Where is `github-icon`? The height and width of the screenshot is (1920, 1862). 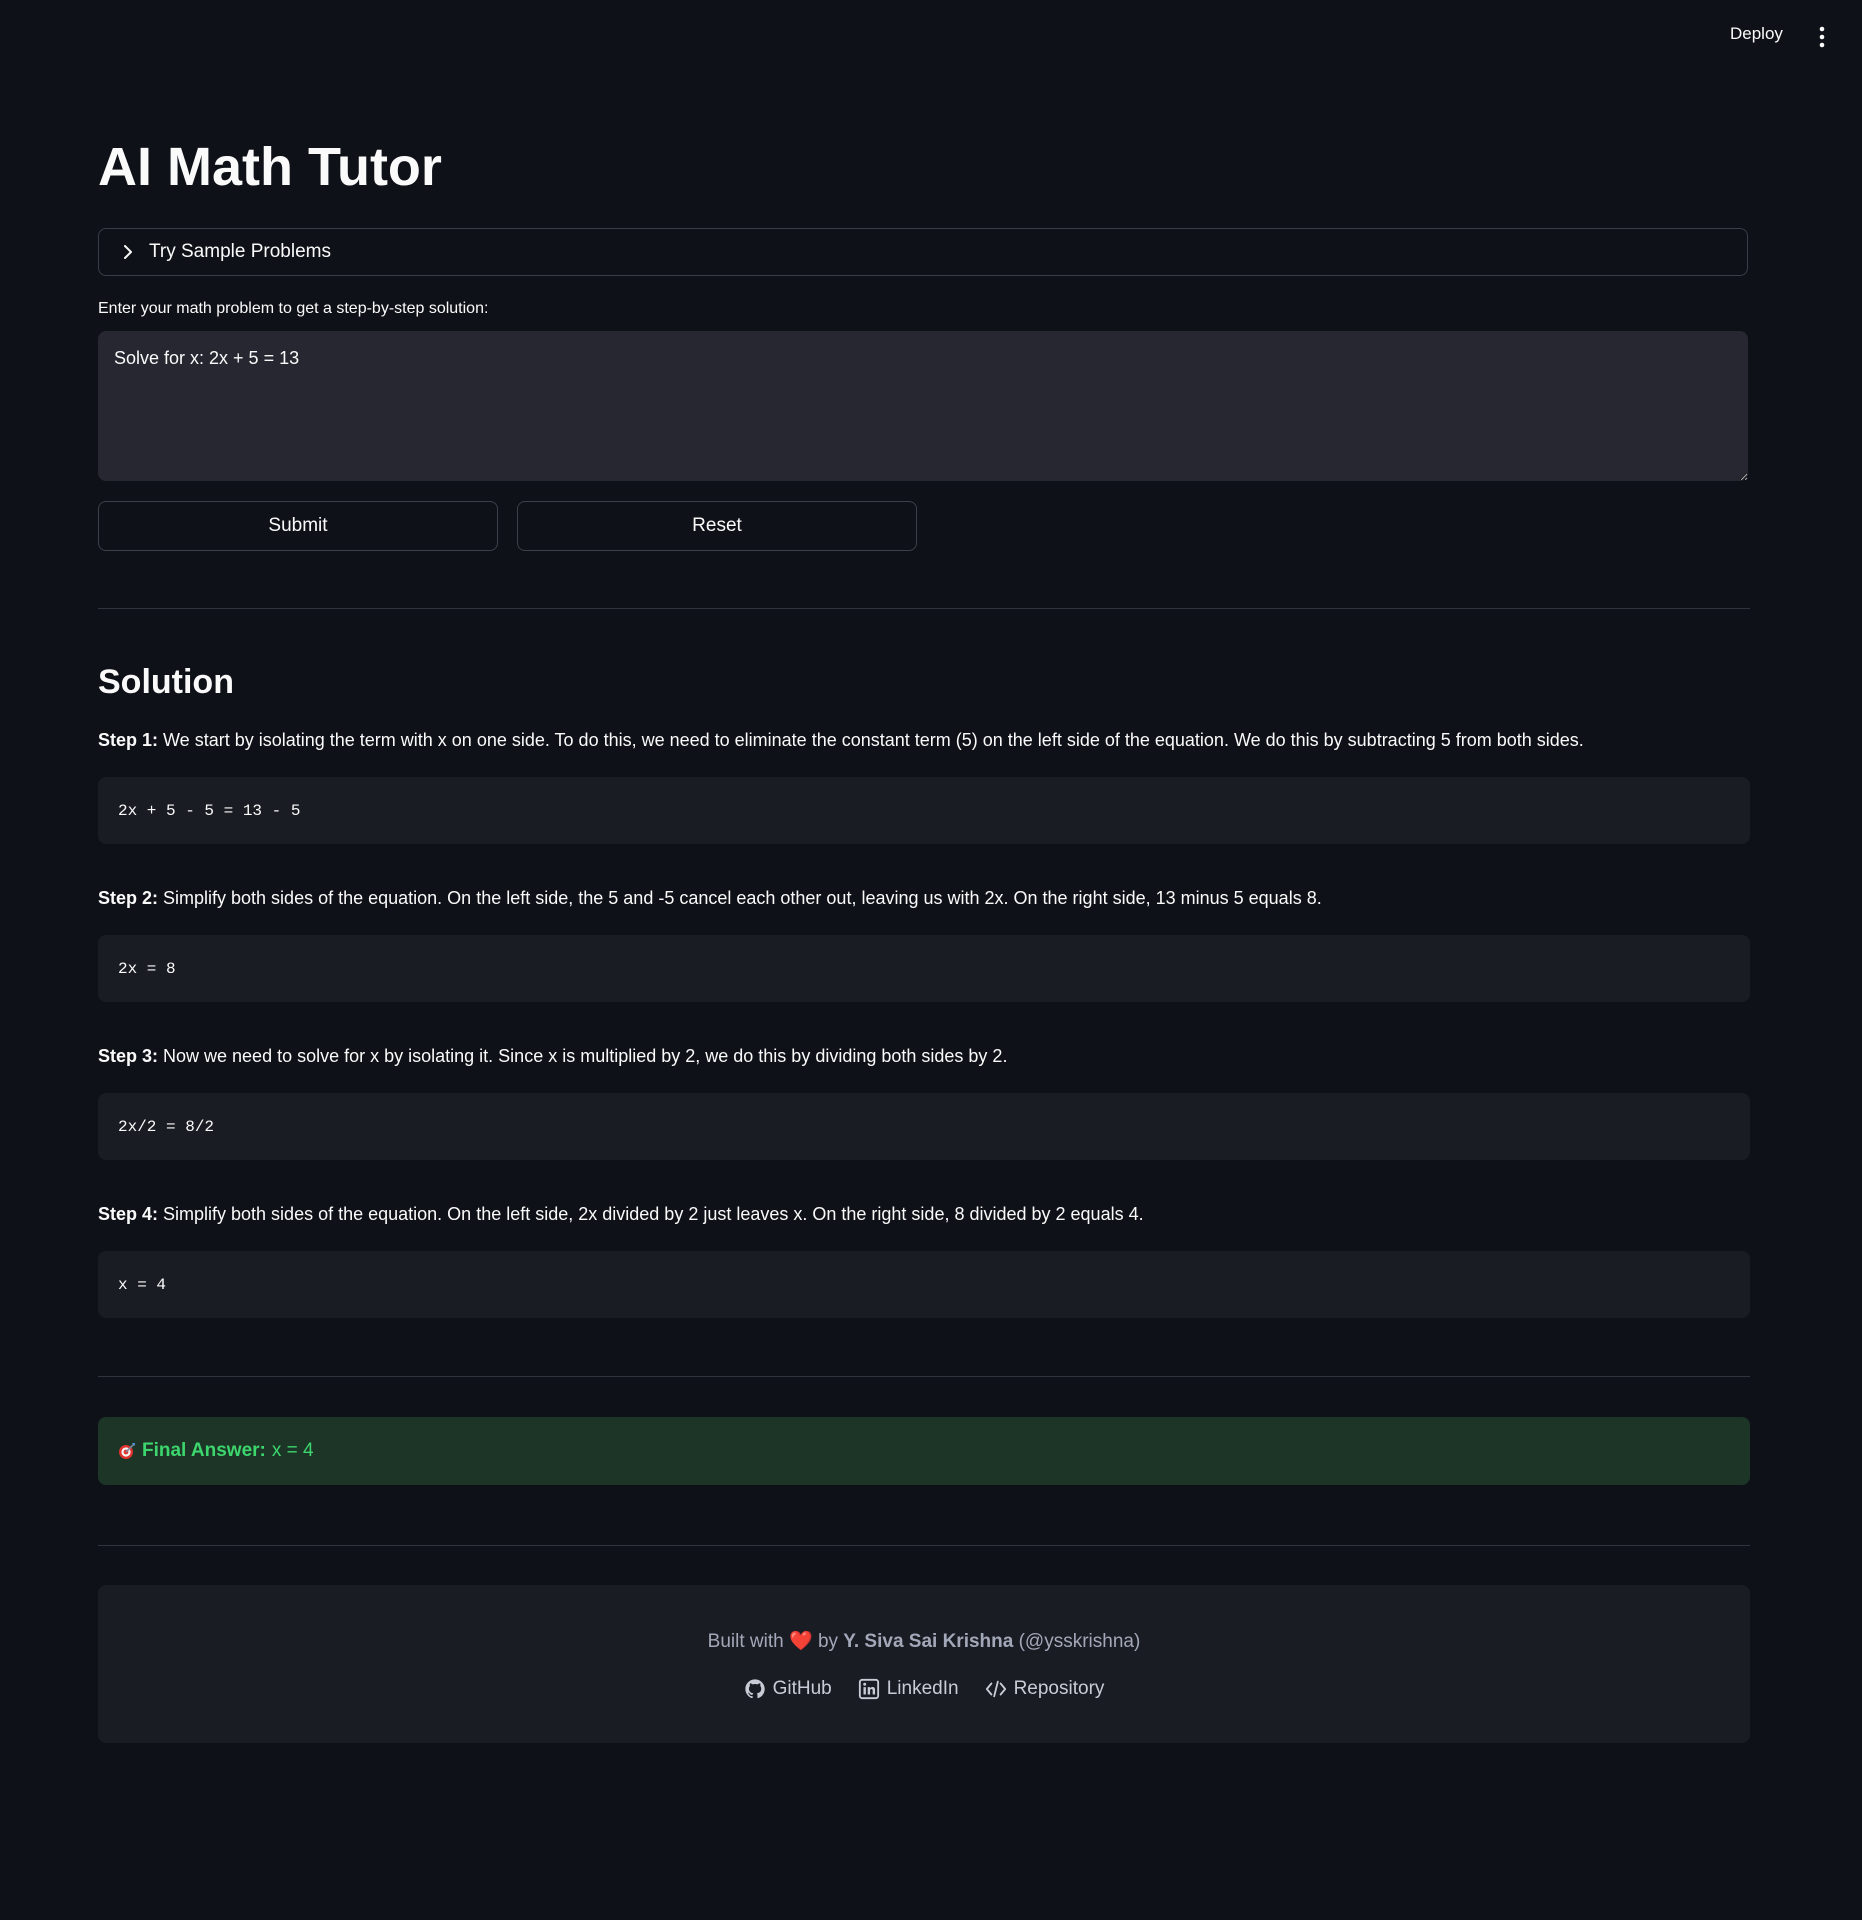 github-icon is located at coordinates (754, 1689).